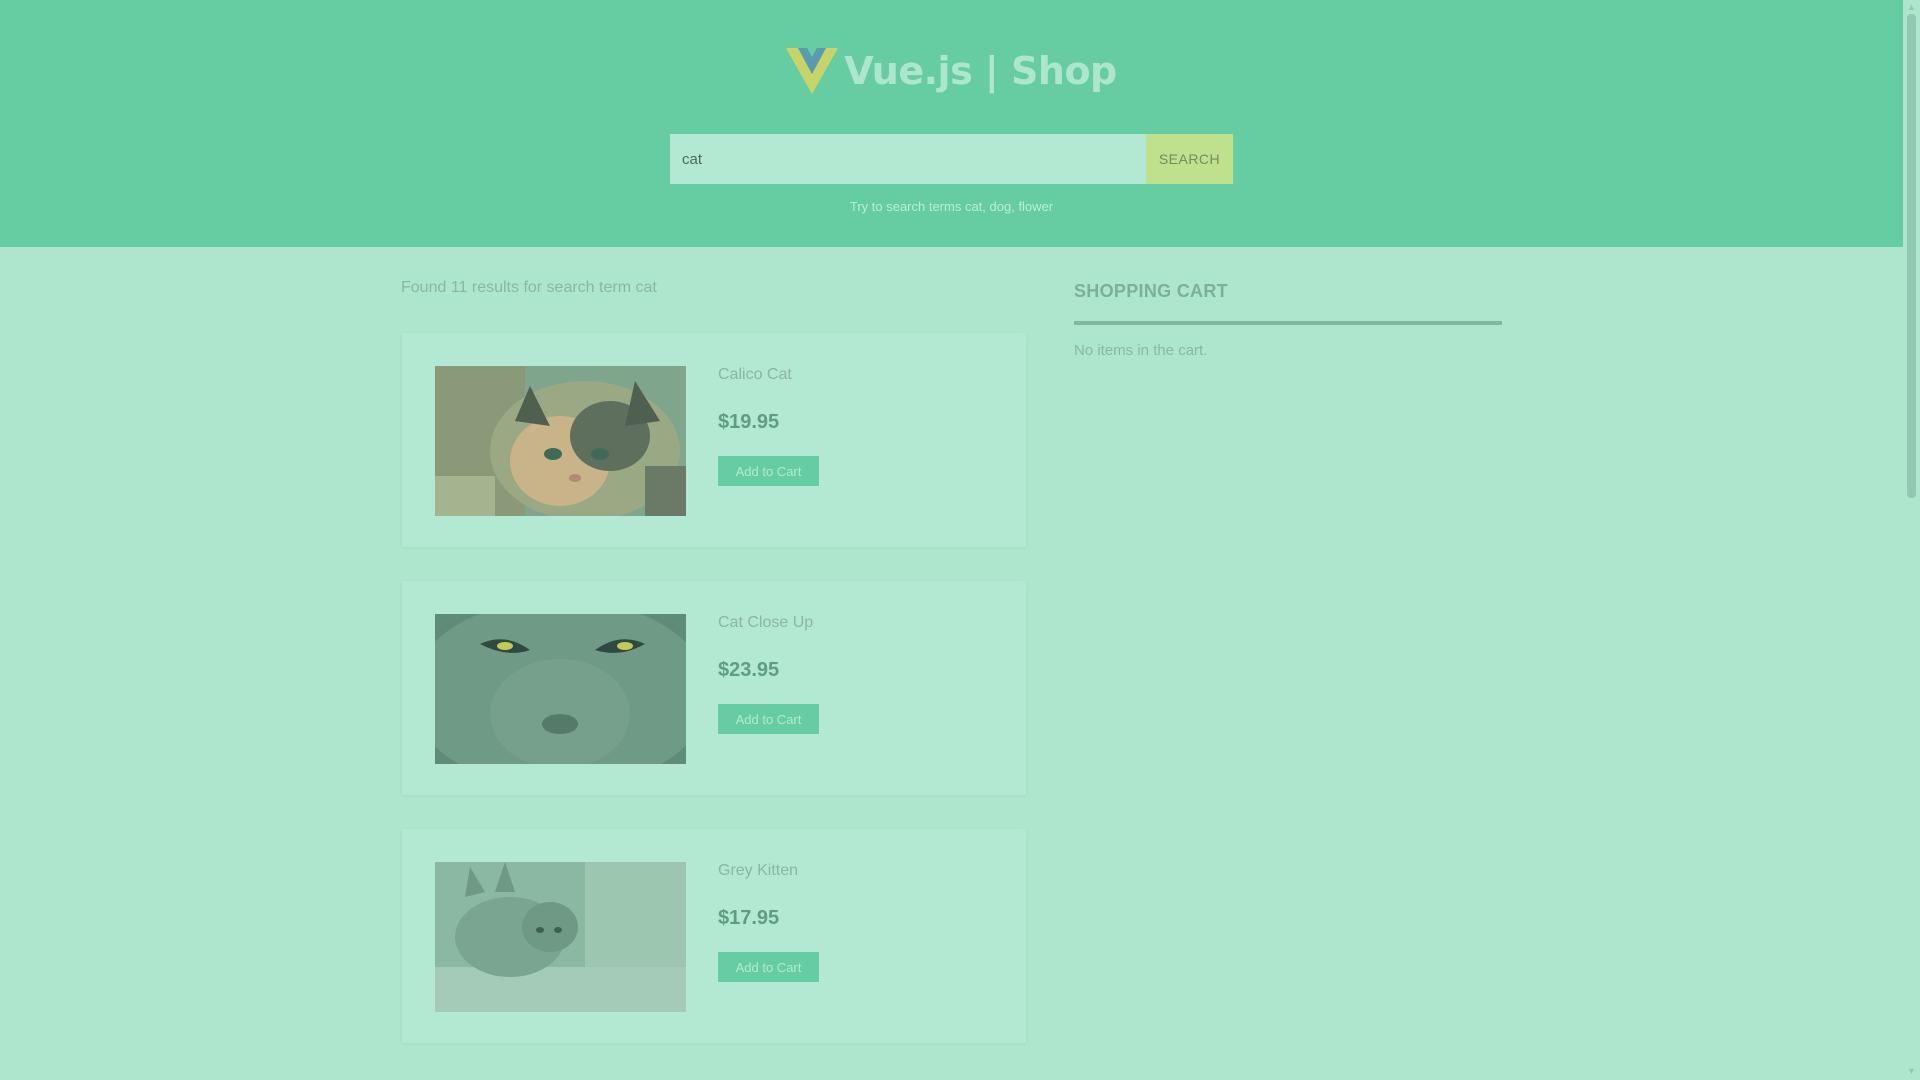 The height and width of the screenshot is (1080, 1920). What do you see at coordinates (980, 71) in the screenshot?
I see `brand-title: Vue.js | Shop` at bounding box center [980, 71].